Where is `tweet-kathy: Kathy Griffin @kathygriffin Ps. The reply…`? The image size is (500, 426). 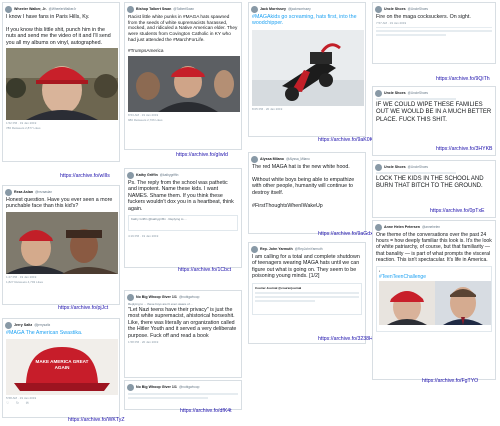
tweet-kathy: Kathy Griffin @kathygriffin Ps. The reply… is located at coordinates (183, 218).